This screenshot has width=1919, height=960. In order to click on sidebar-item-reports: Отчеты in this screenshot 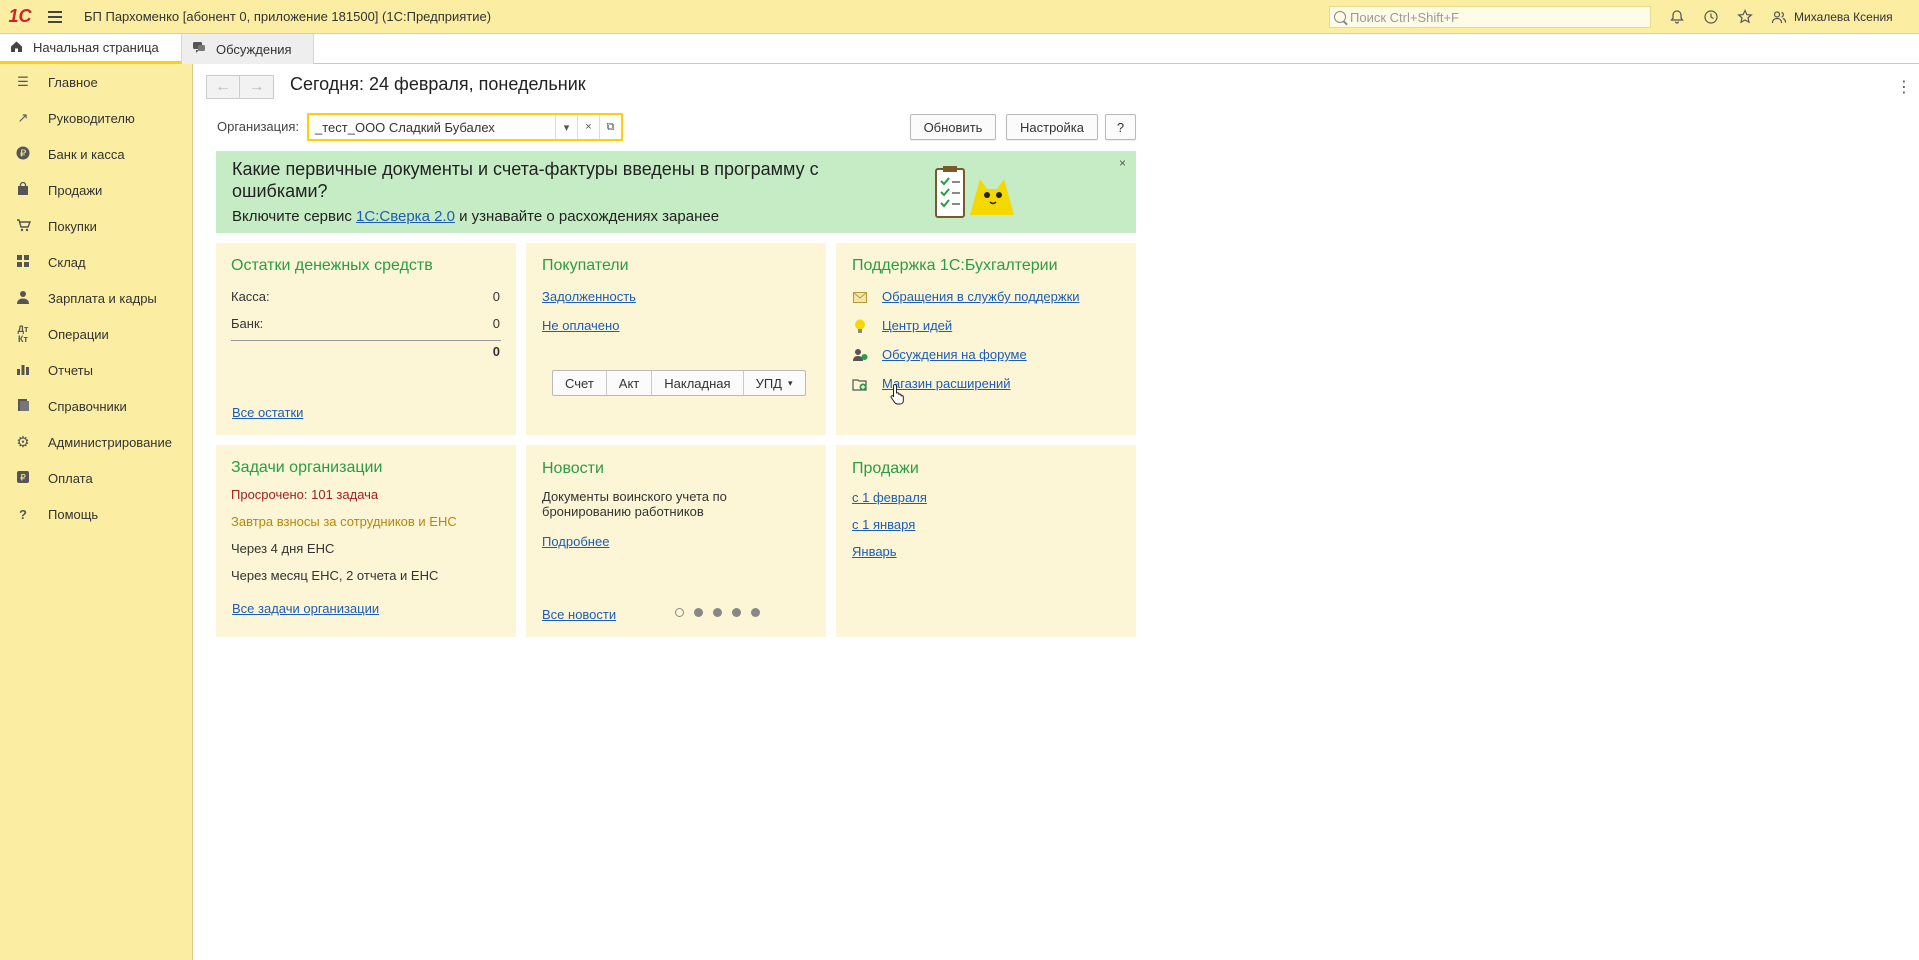, I will do `click(96, 370)`.